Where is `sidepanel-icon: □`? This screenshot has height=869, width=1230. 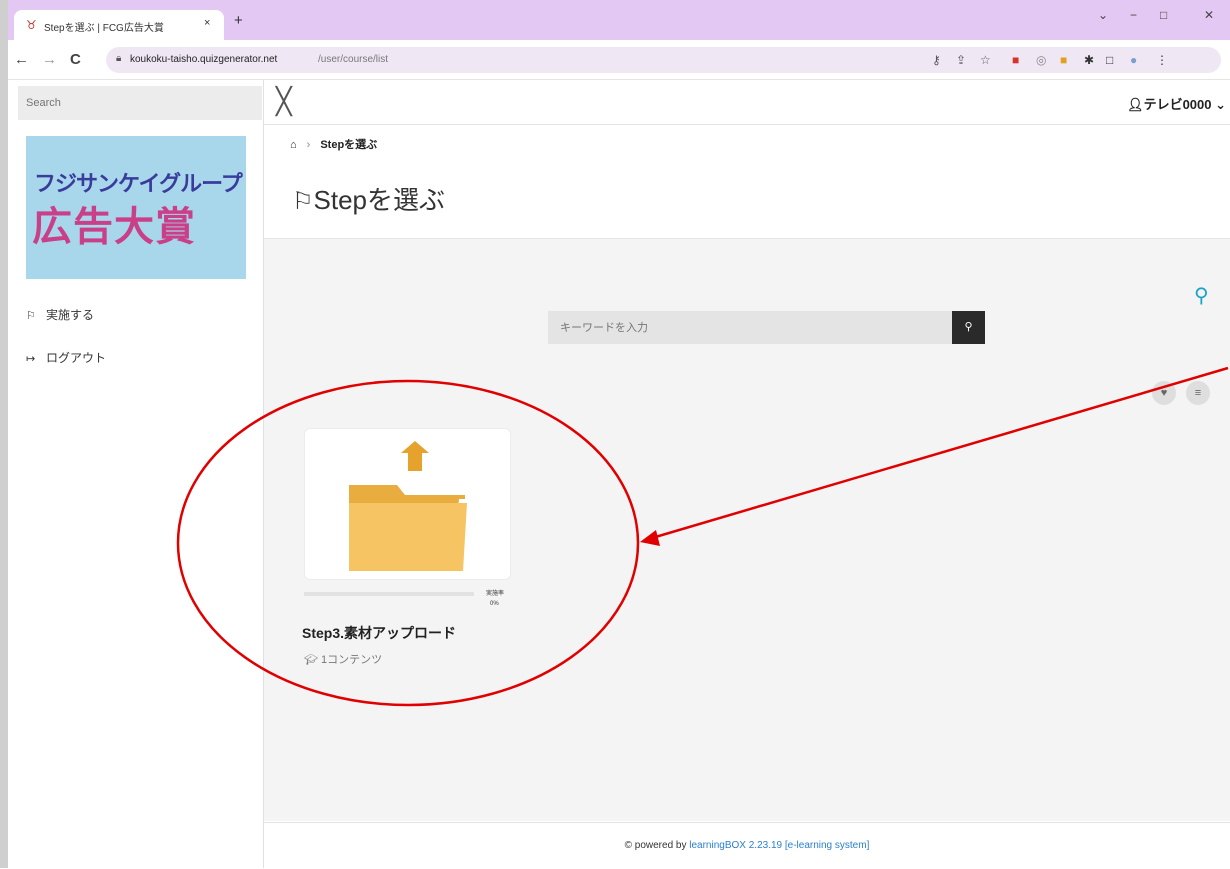
sidepanel-icon: □ is located at coordinates (1109, 60).